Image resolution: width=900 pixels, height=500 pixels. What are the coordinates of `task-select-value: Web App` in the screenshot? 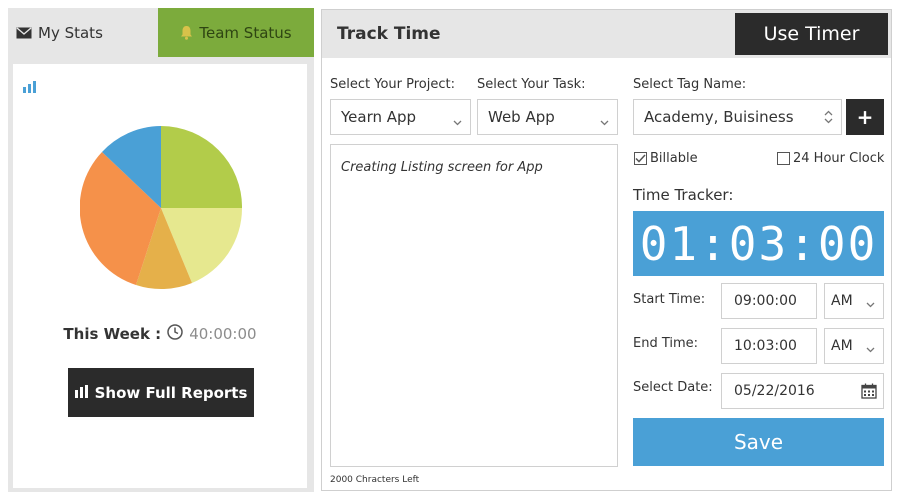 It's located at (521, 117).